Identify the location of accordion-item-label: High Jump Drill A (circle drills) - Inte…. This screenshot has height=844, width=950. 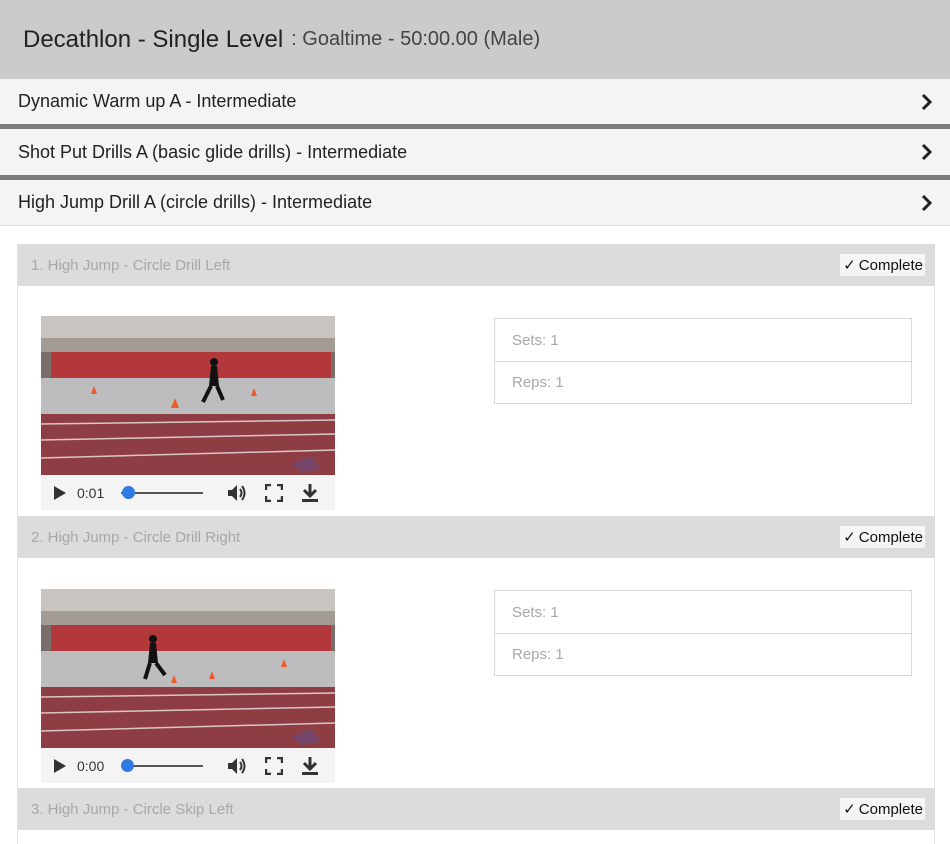
(195, 202).